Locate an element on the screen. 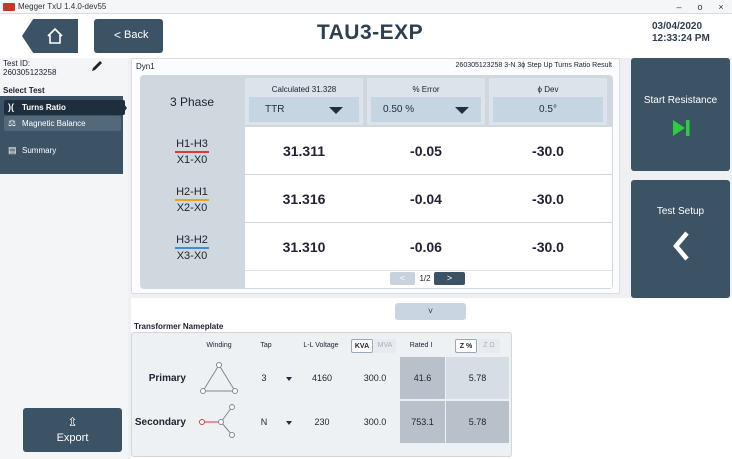 This screenshot has height=459, width=732. calculated-header: Calculated 31.328 is located at coordinates (304, 89).